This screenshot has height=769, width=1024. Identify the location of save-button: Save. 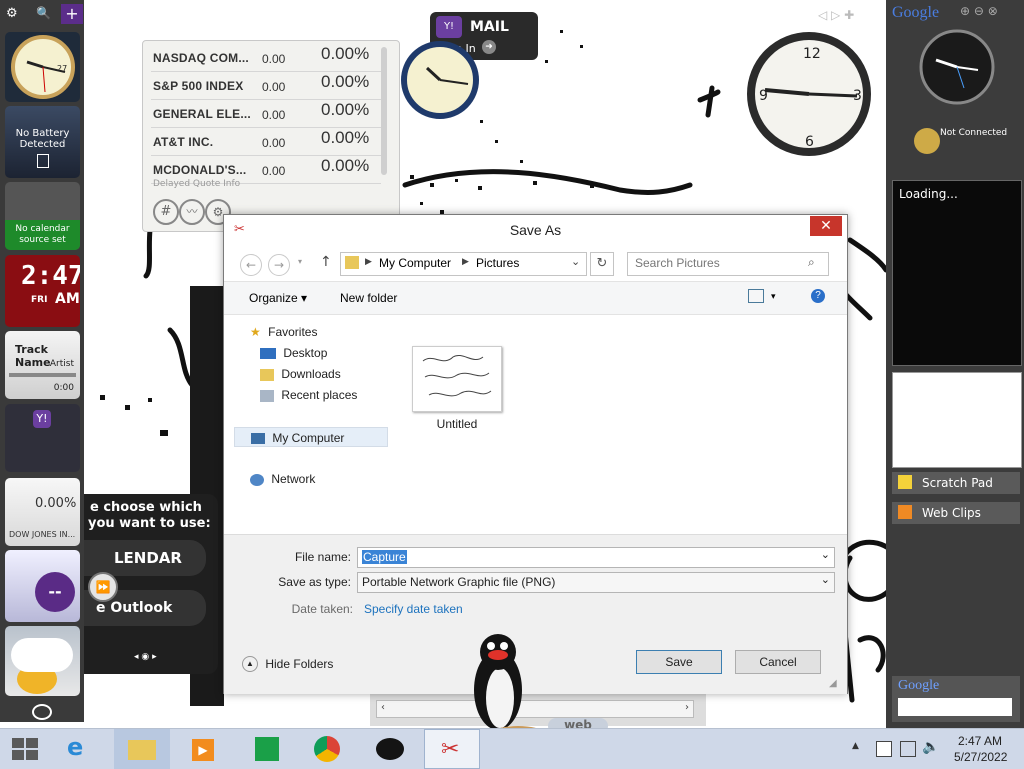
(679, 662).